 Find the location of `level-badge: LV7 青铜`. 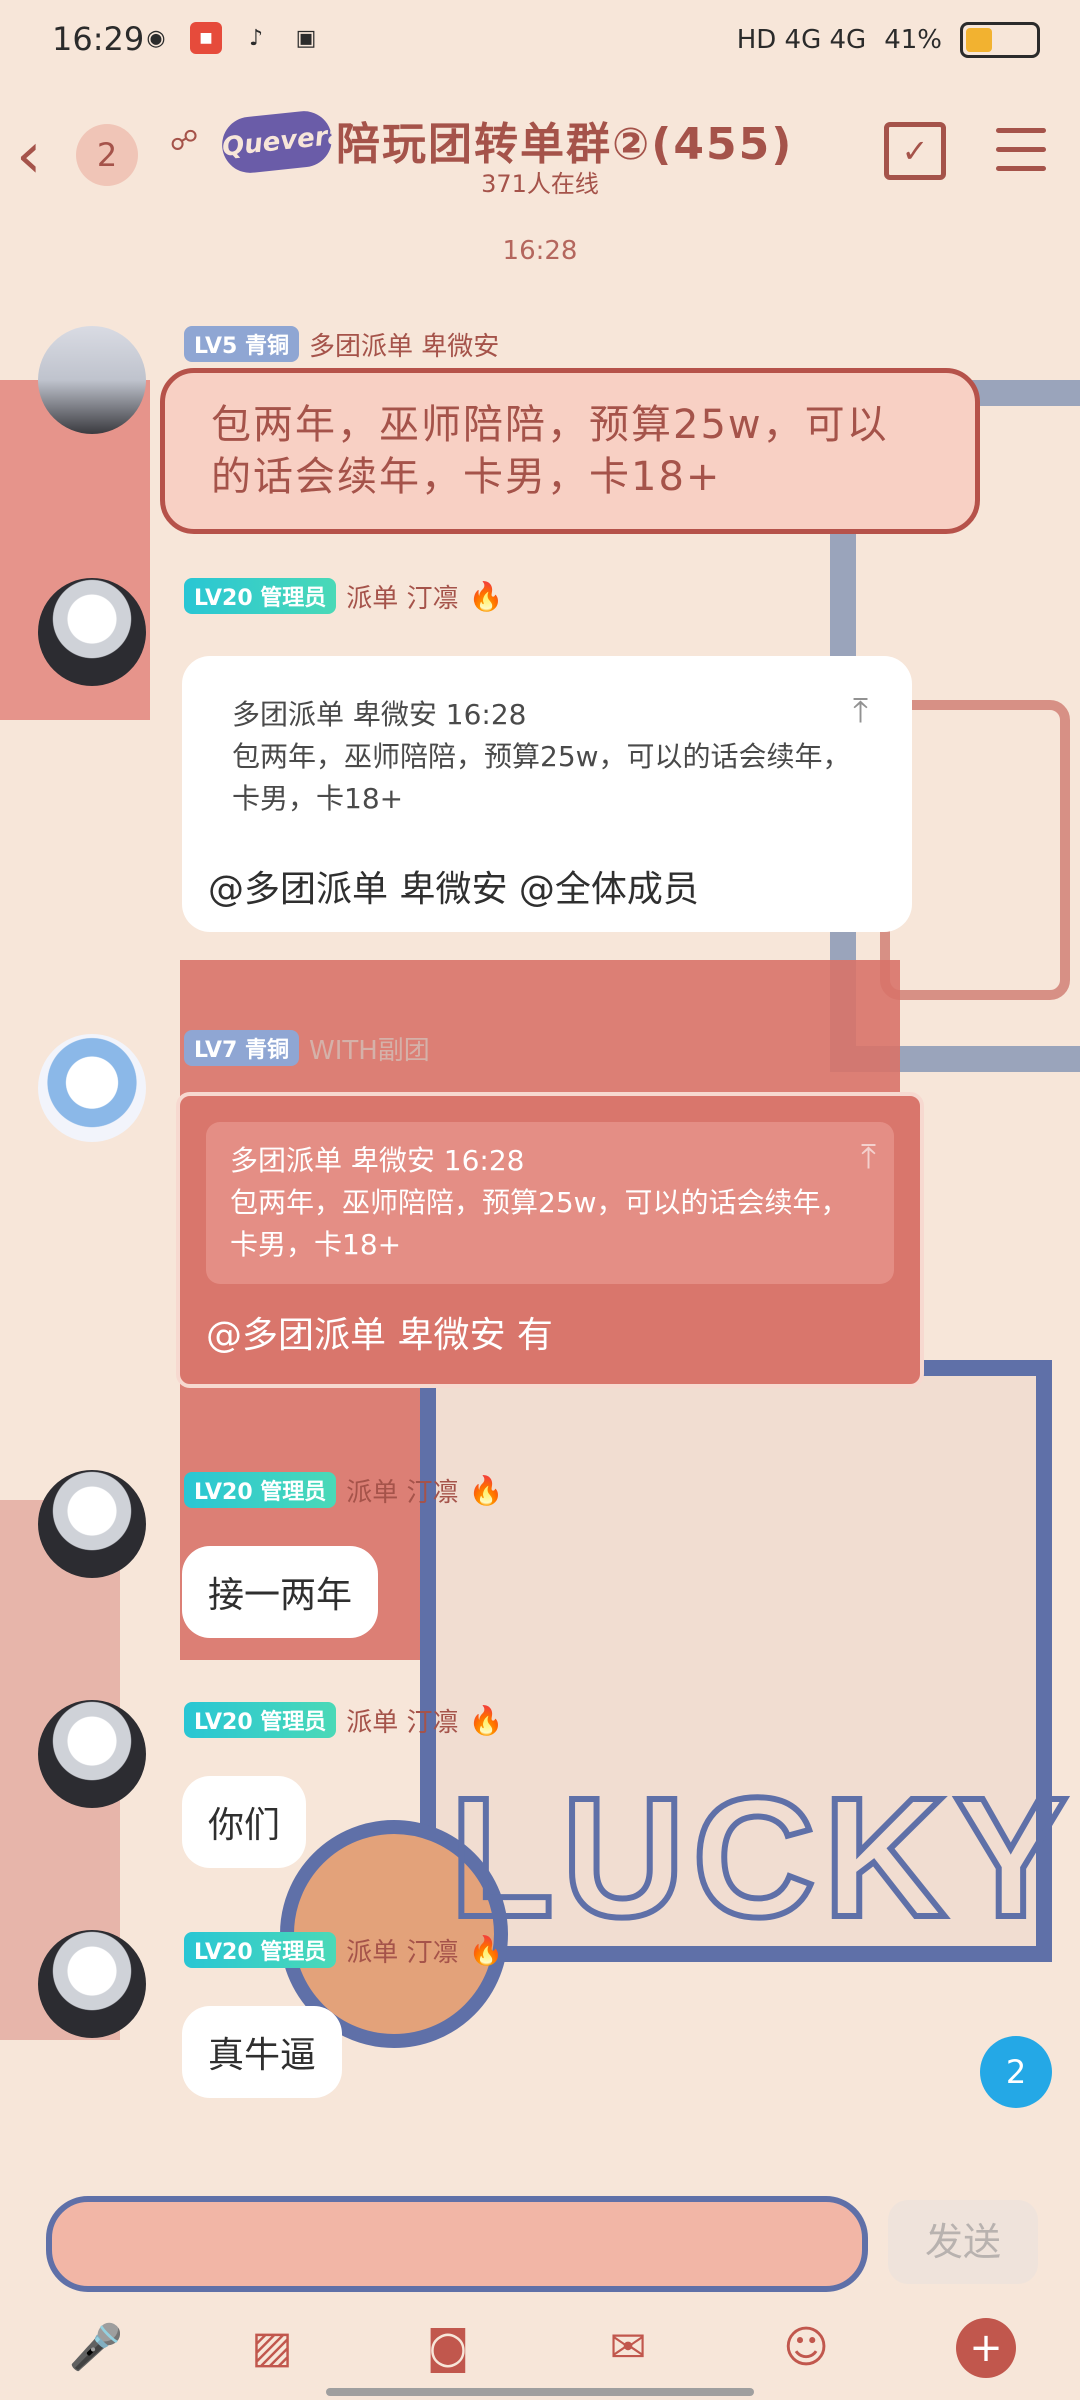

level-badge: LV7 青铜 is located at coordinates (241, 1048).